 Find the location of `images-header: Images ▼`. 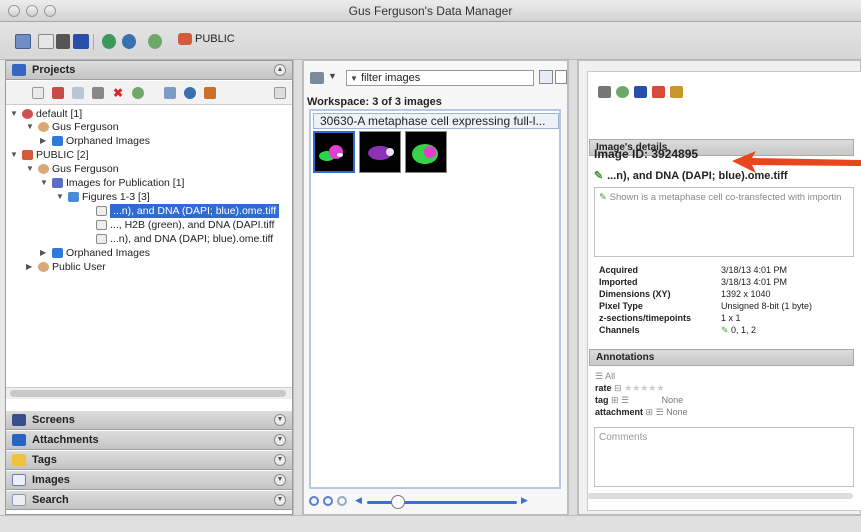

images-header: Images ▼ is located at coordinates (149, 480).